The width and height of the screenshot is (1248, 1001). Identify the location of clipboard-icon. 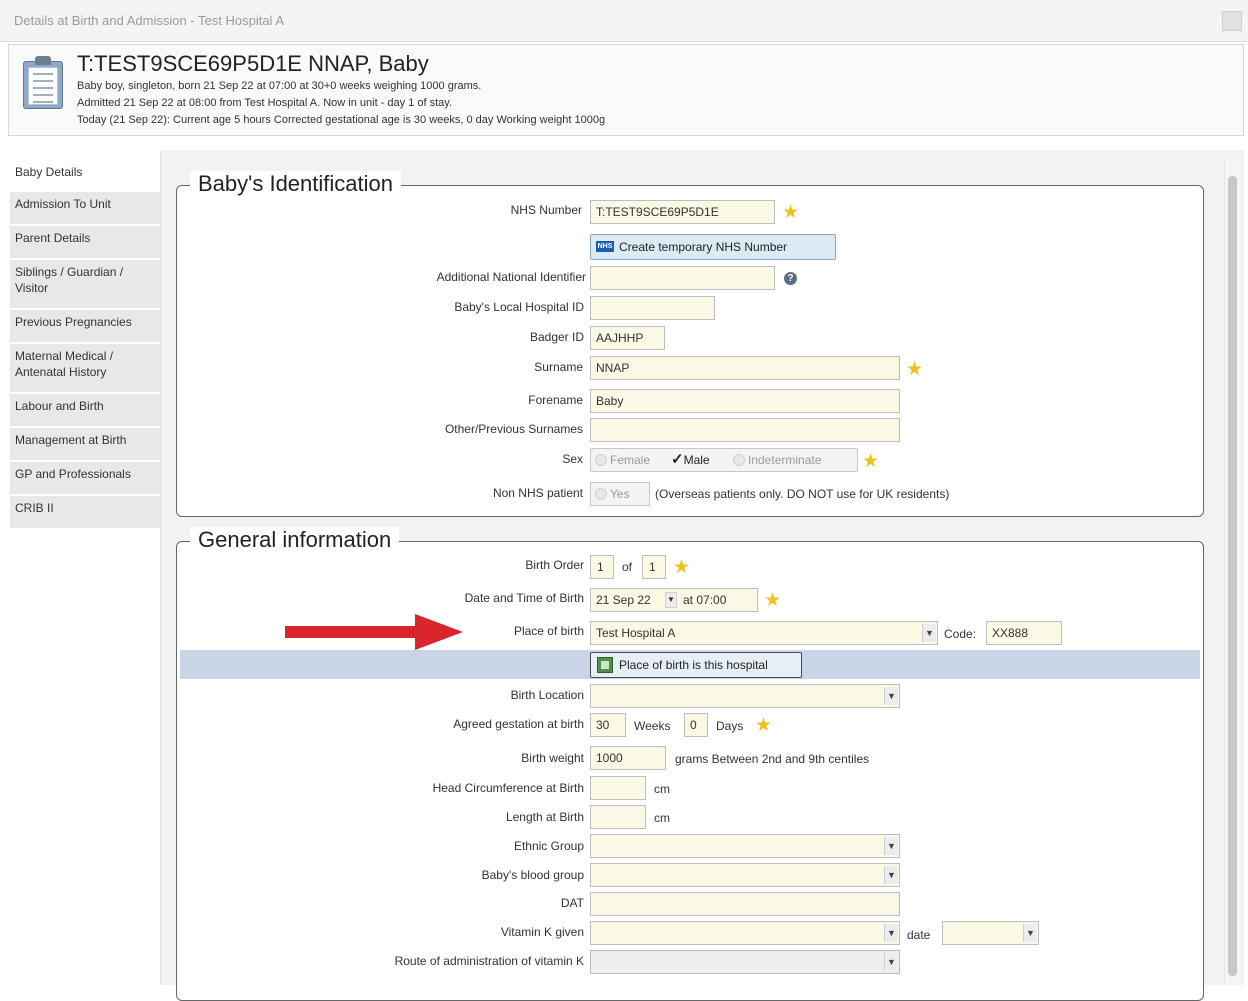
(44, 82).